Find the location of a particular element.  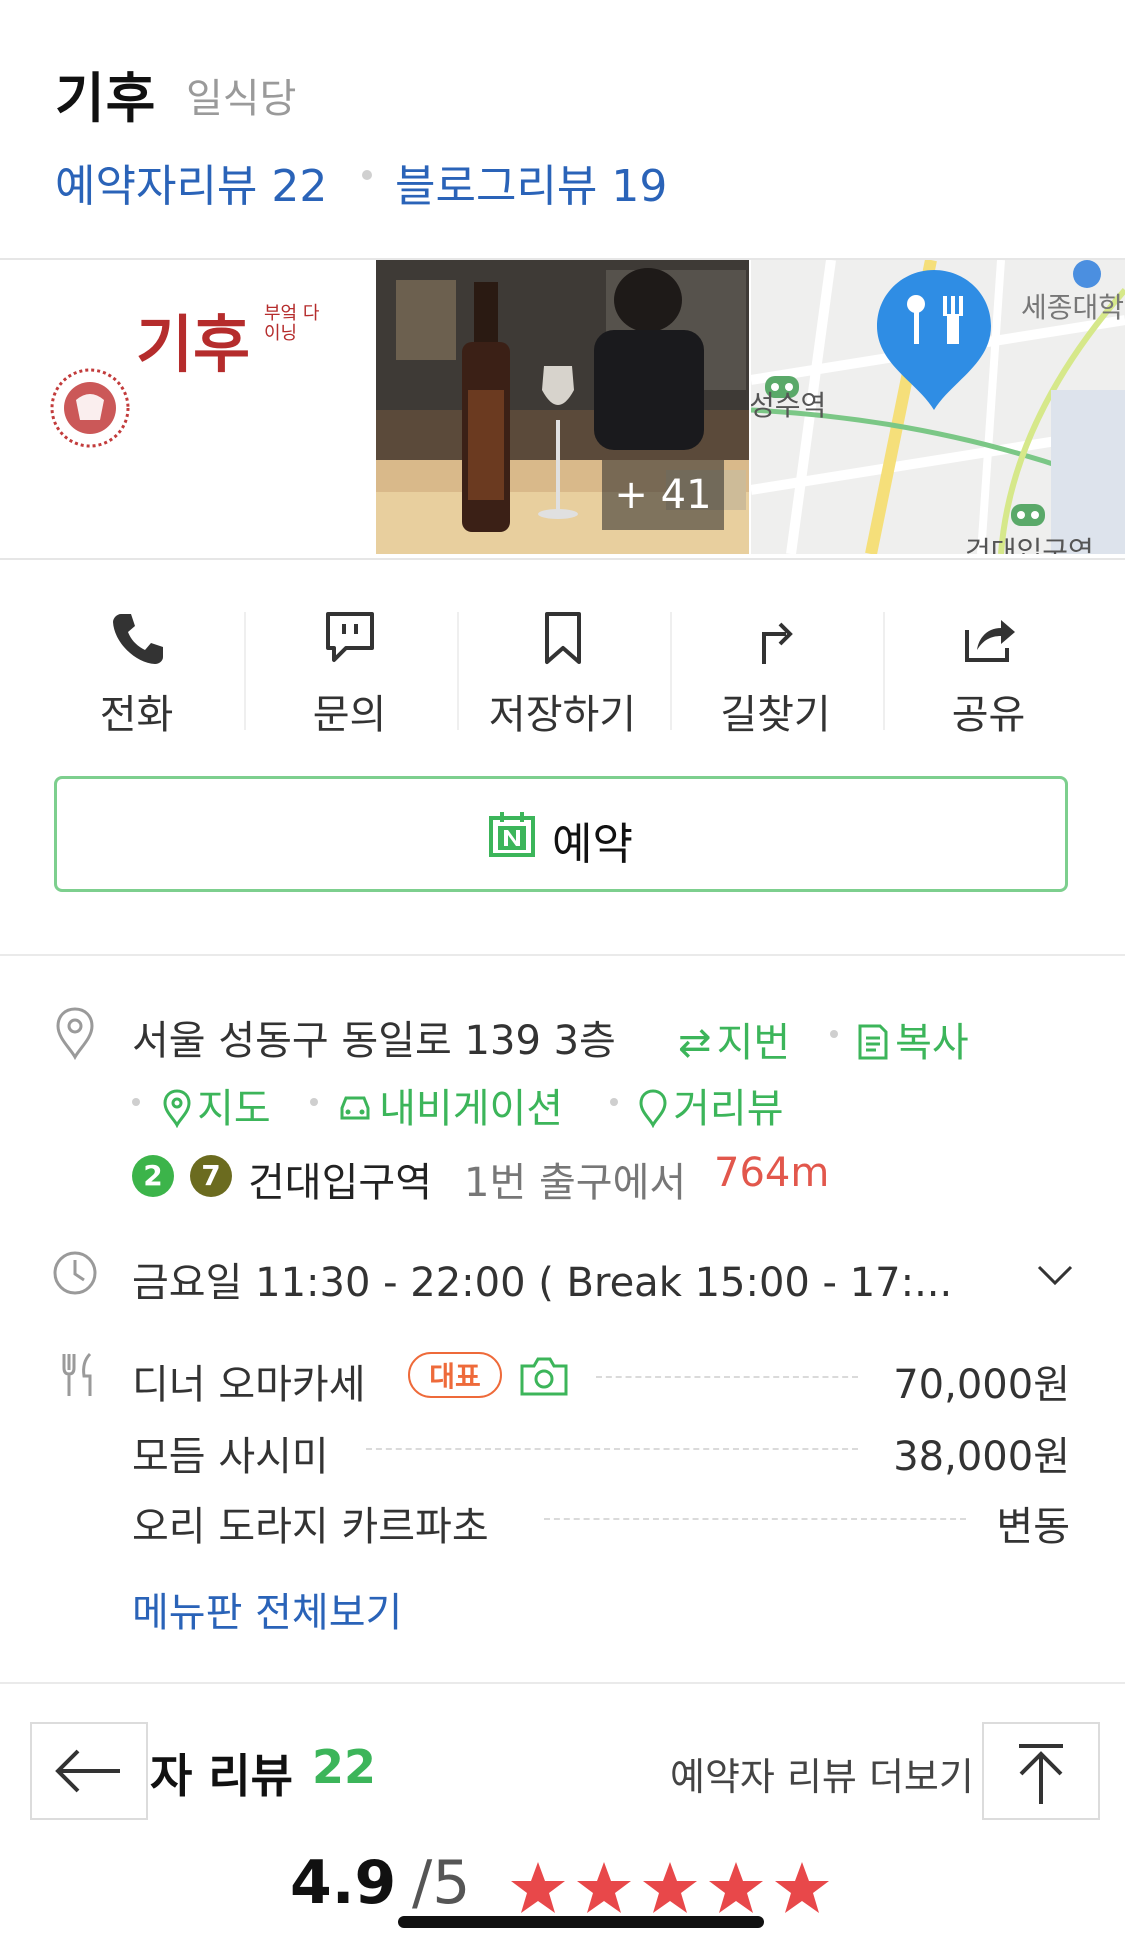

menu-item-price: 70,000원 is located at coordinates (981, 1385).